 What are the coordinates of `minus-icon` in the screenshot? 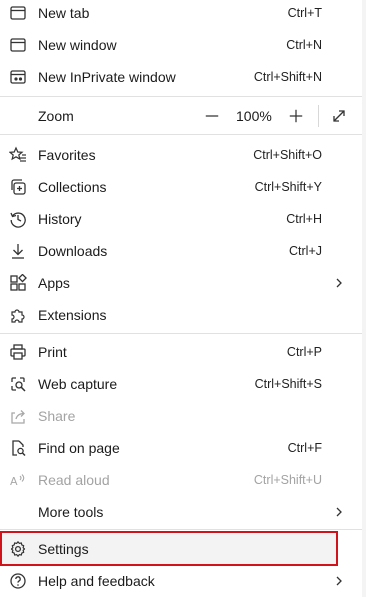 It's located at (212, 116).